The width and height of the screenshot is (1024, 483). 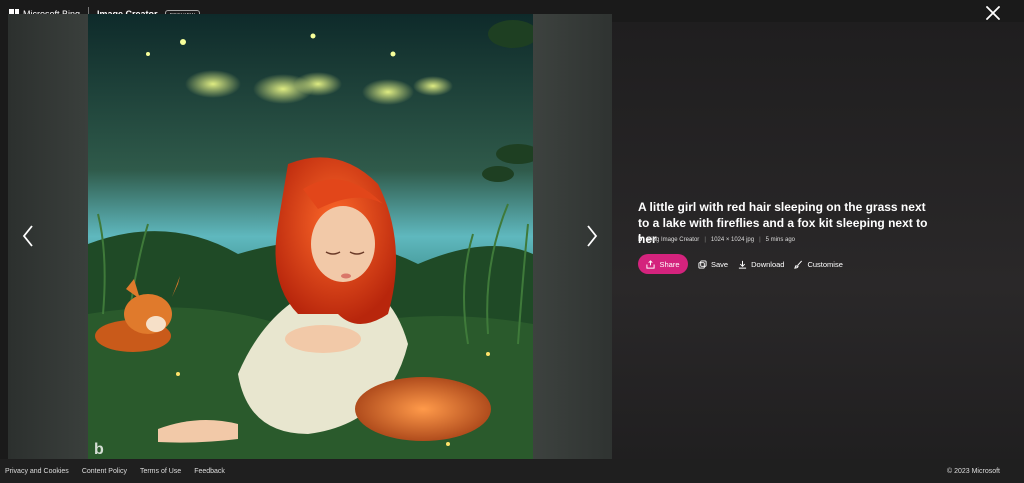 What do you see at coordinates (669, 264) in the screenshot?
I see `share-label: Share` at bounding box center [669, 264].